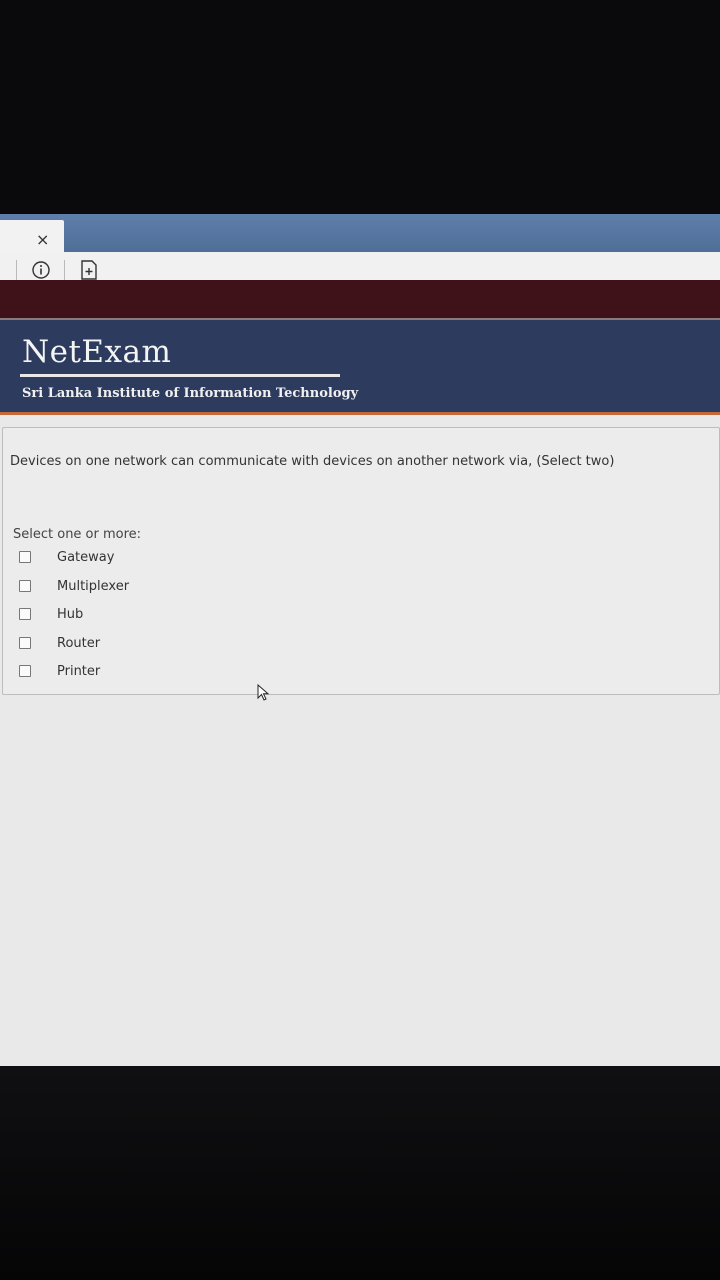 The height and width of the screenshot is (1280, 720). I want to click on option-label: Printer, so click(79, 671).